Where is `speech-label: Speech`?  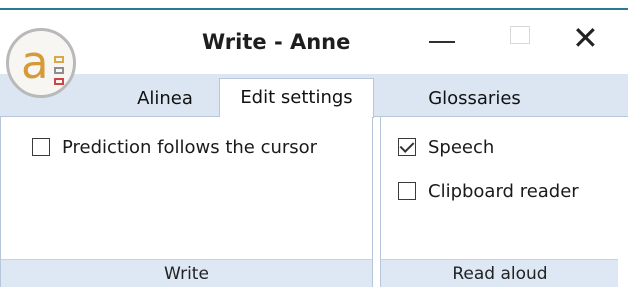
speech-label: Speech is located at coordinates (461, 147).